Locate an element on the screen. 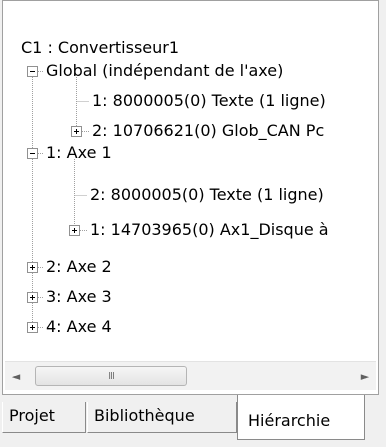 This screenshot has height=447, width=386. expand-toggle-axe4 is located at coordinates (32, 327).